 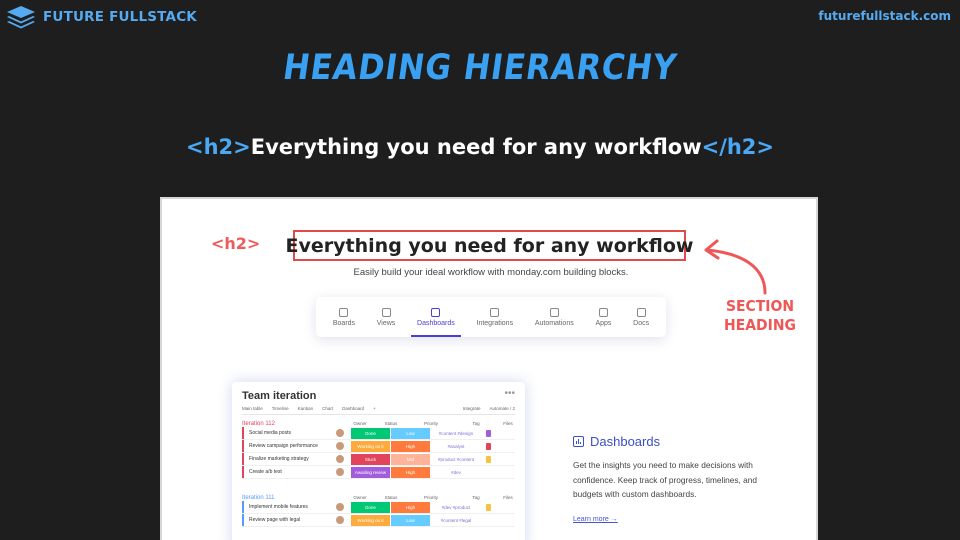 I want to click on group-header: Iteration 111 Owner Status Priority Tag Files, so click(x=378, y=498).